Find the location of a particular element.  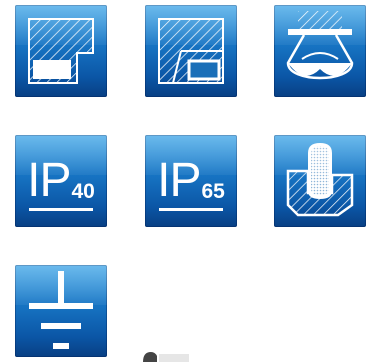

recessed-mount-hand-icon is located at coordinates (320, 181).